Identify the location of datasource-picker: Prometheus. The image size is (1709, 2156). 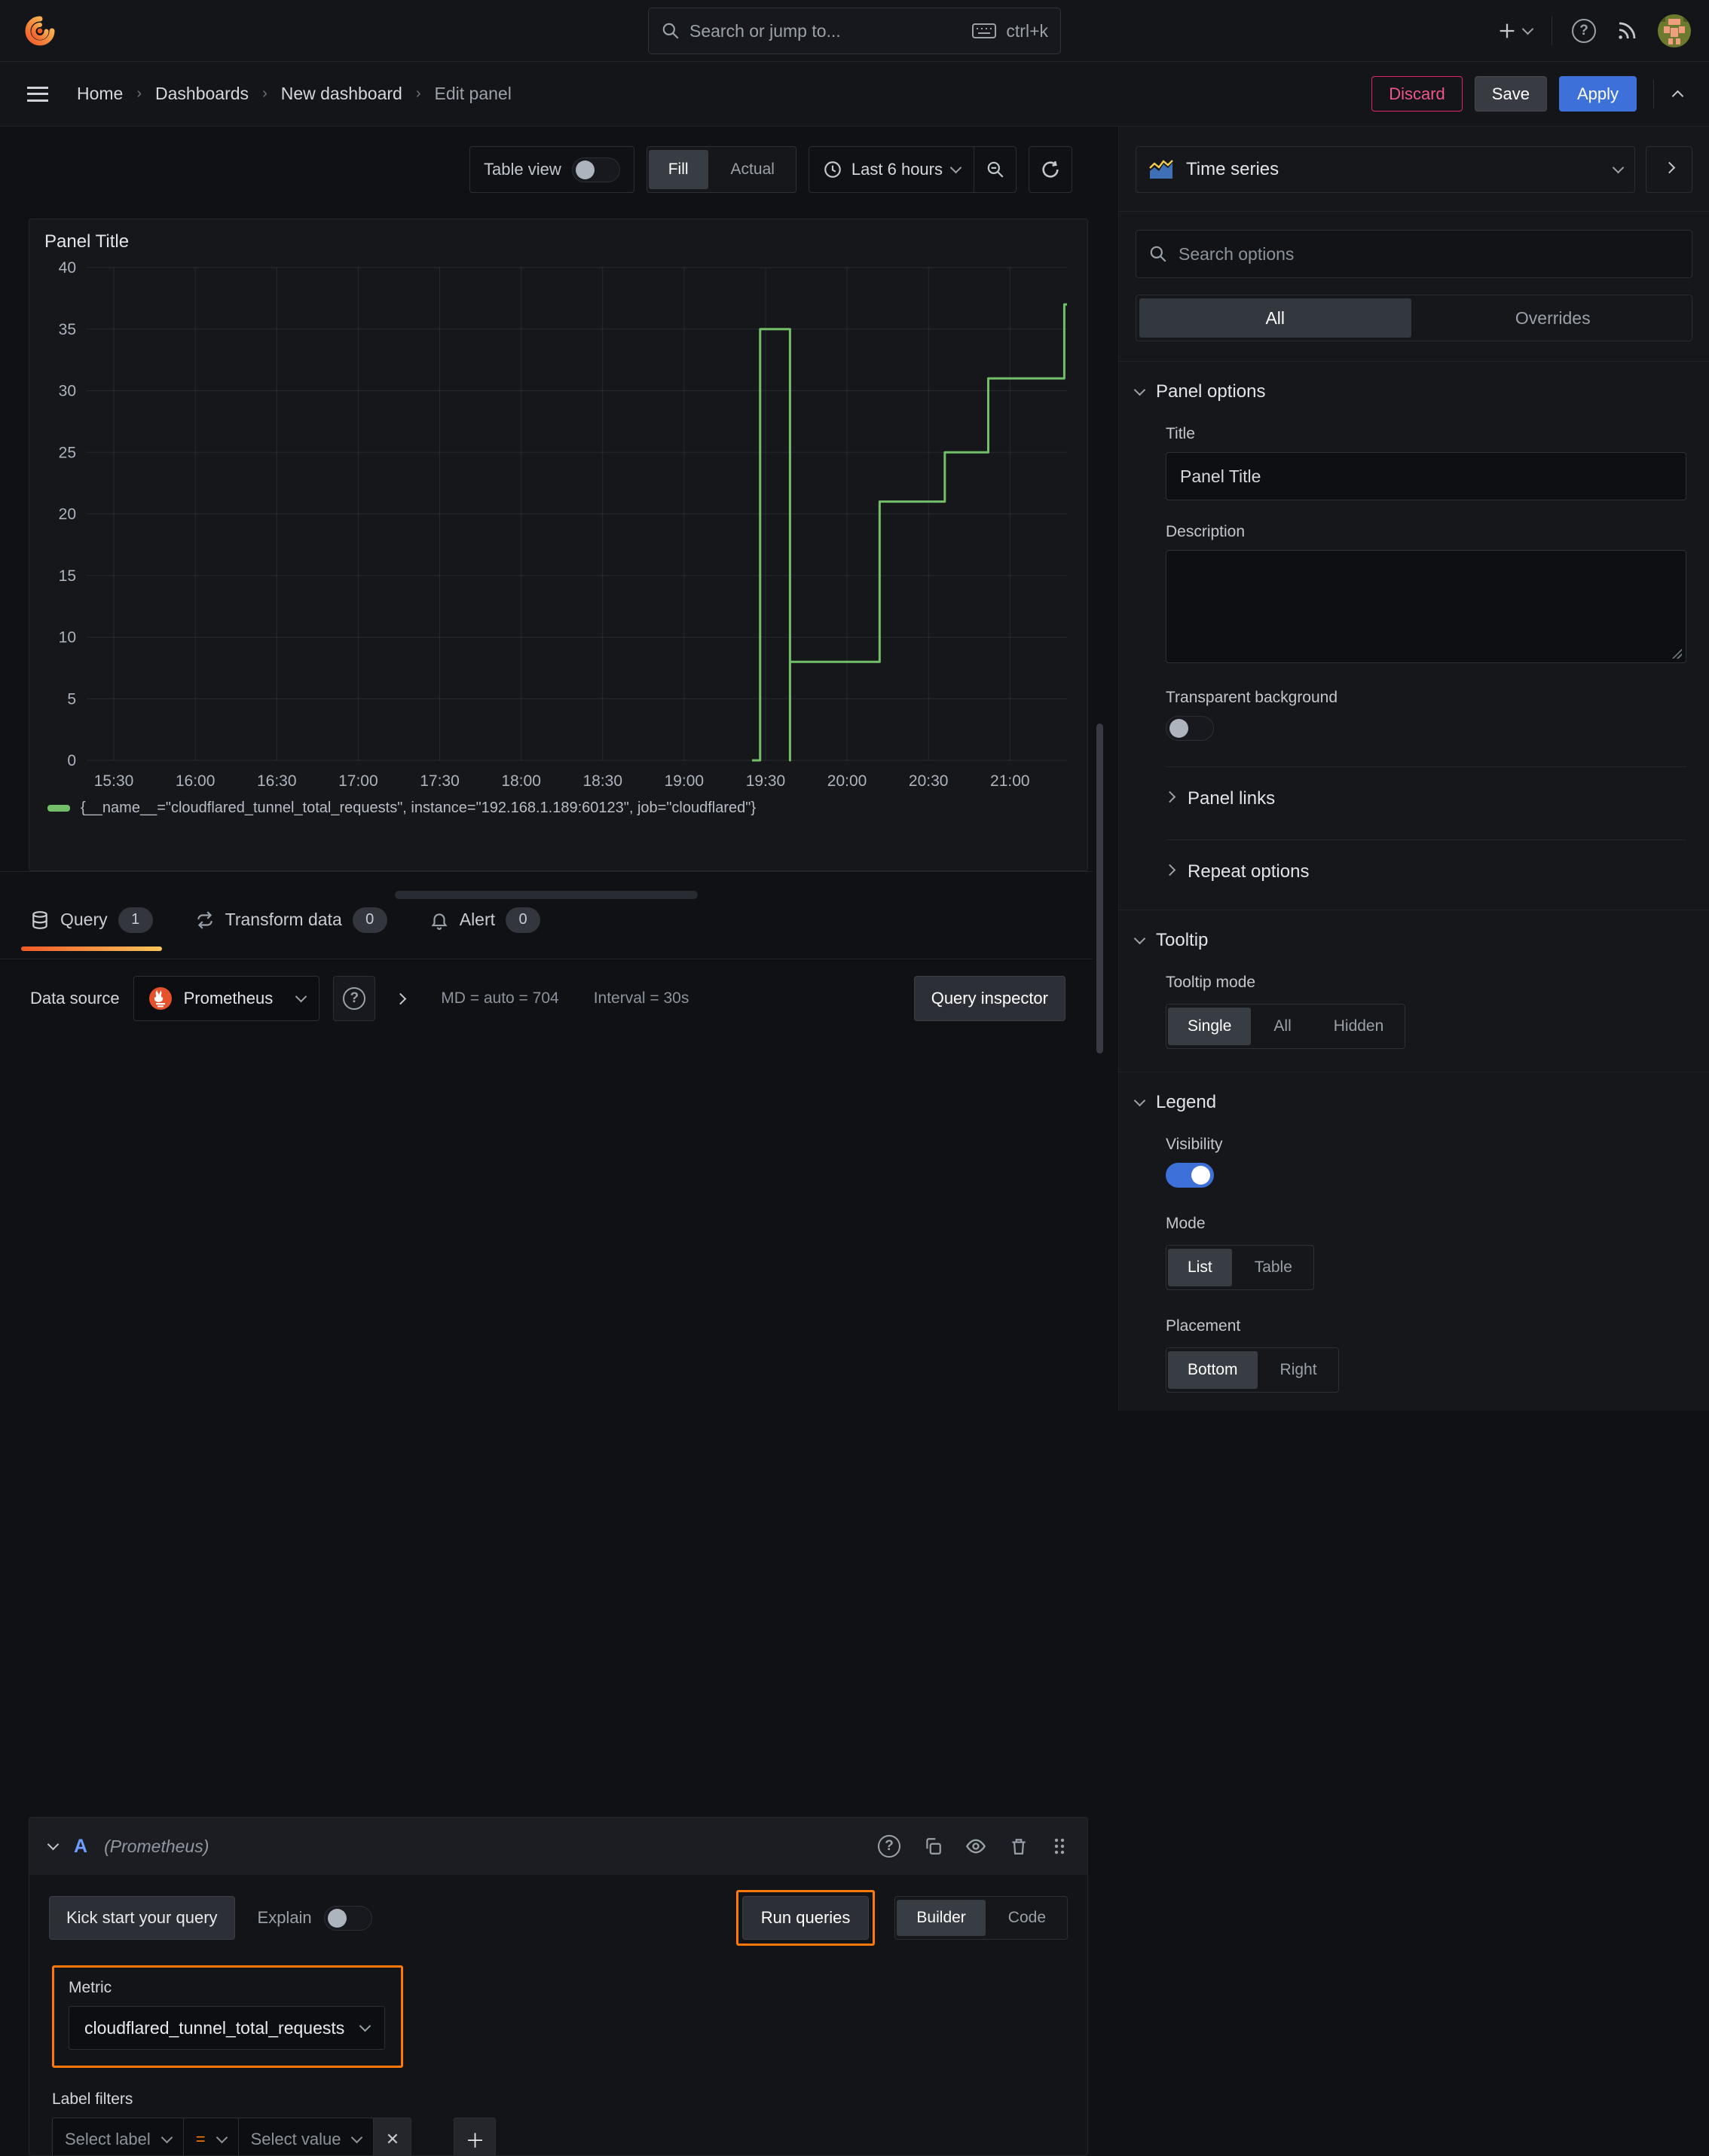
(226, 998).